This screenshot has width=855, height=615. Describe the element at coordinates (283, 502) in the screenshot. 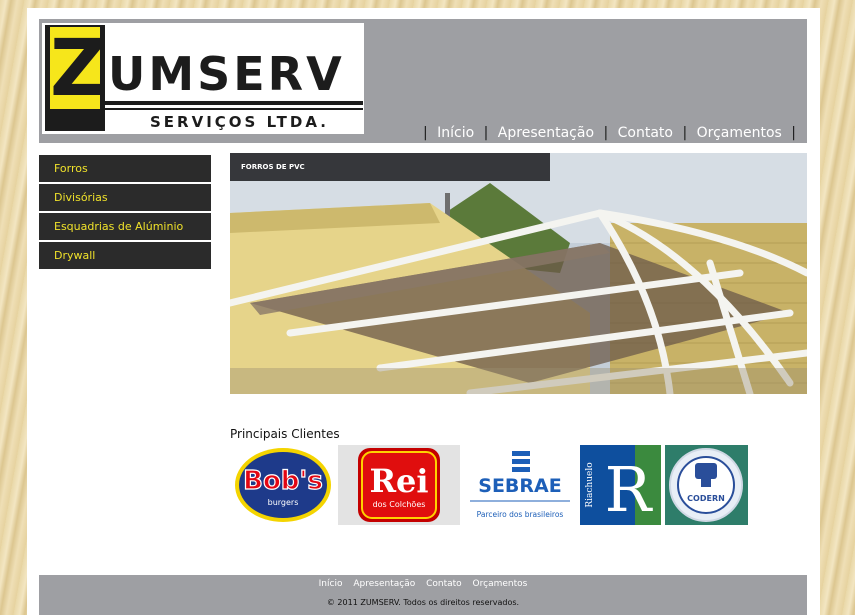

I see `bobs-logo-subtext: burgers` at that location.